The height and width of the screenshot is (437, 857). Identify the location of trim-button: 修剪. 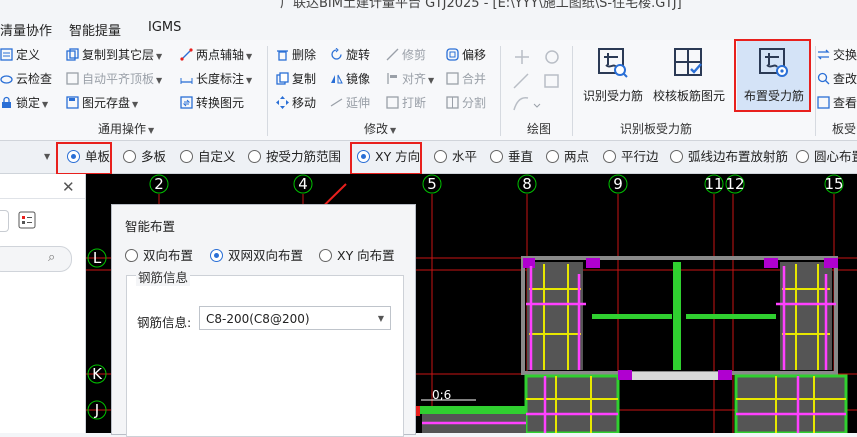
(406, 55).